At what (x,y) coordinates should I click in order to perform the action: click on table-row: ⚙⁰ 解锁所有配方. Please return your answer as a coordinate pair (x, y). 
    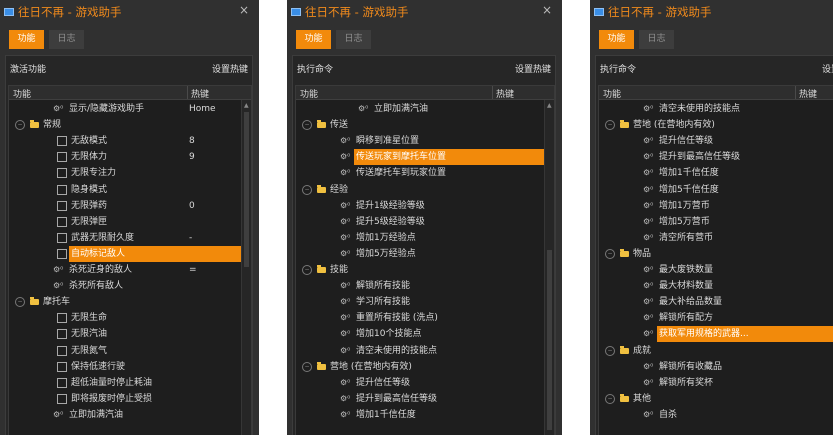
    Looking at the image, I should click on (716, 318).